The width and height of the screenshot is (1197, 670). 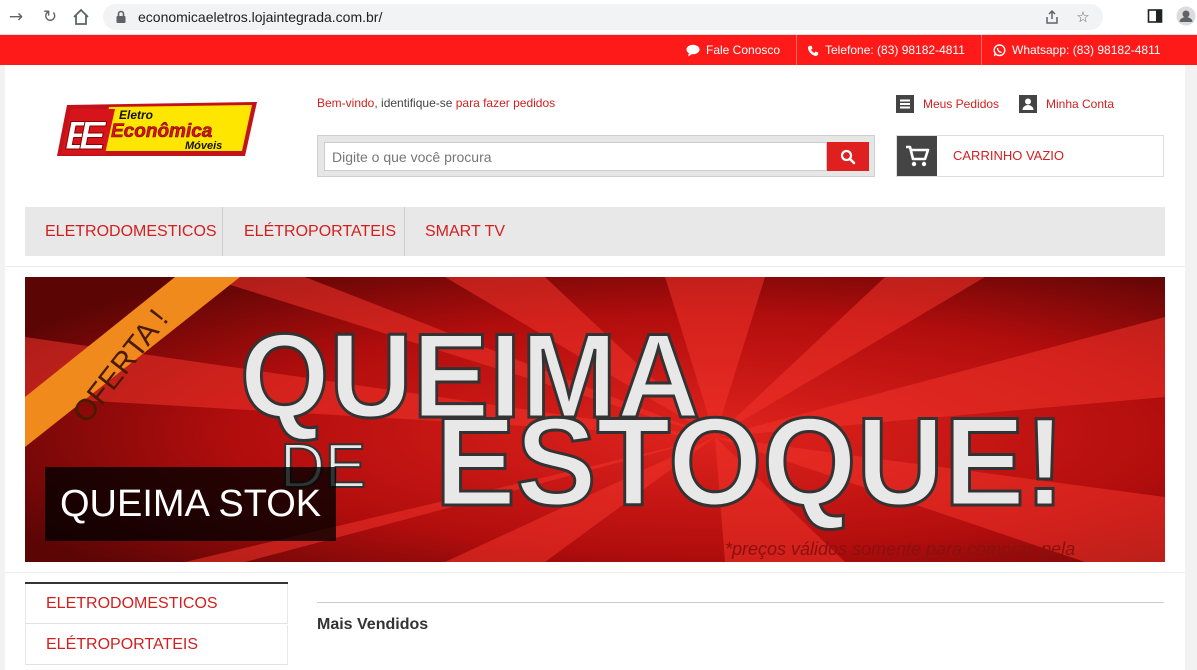 I want to click on contact-link: Fale Conosco, so click(x=733, y=50).